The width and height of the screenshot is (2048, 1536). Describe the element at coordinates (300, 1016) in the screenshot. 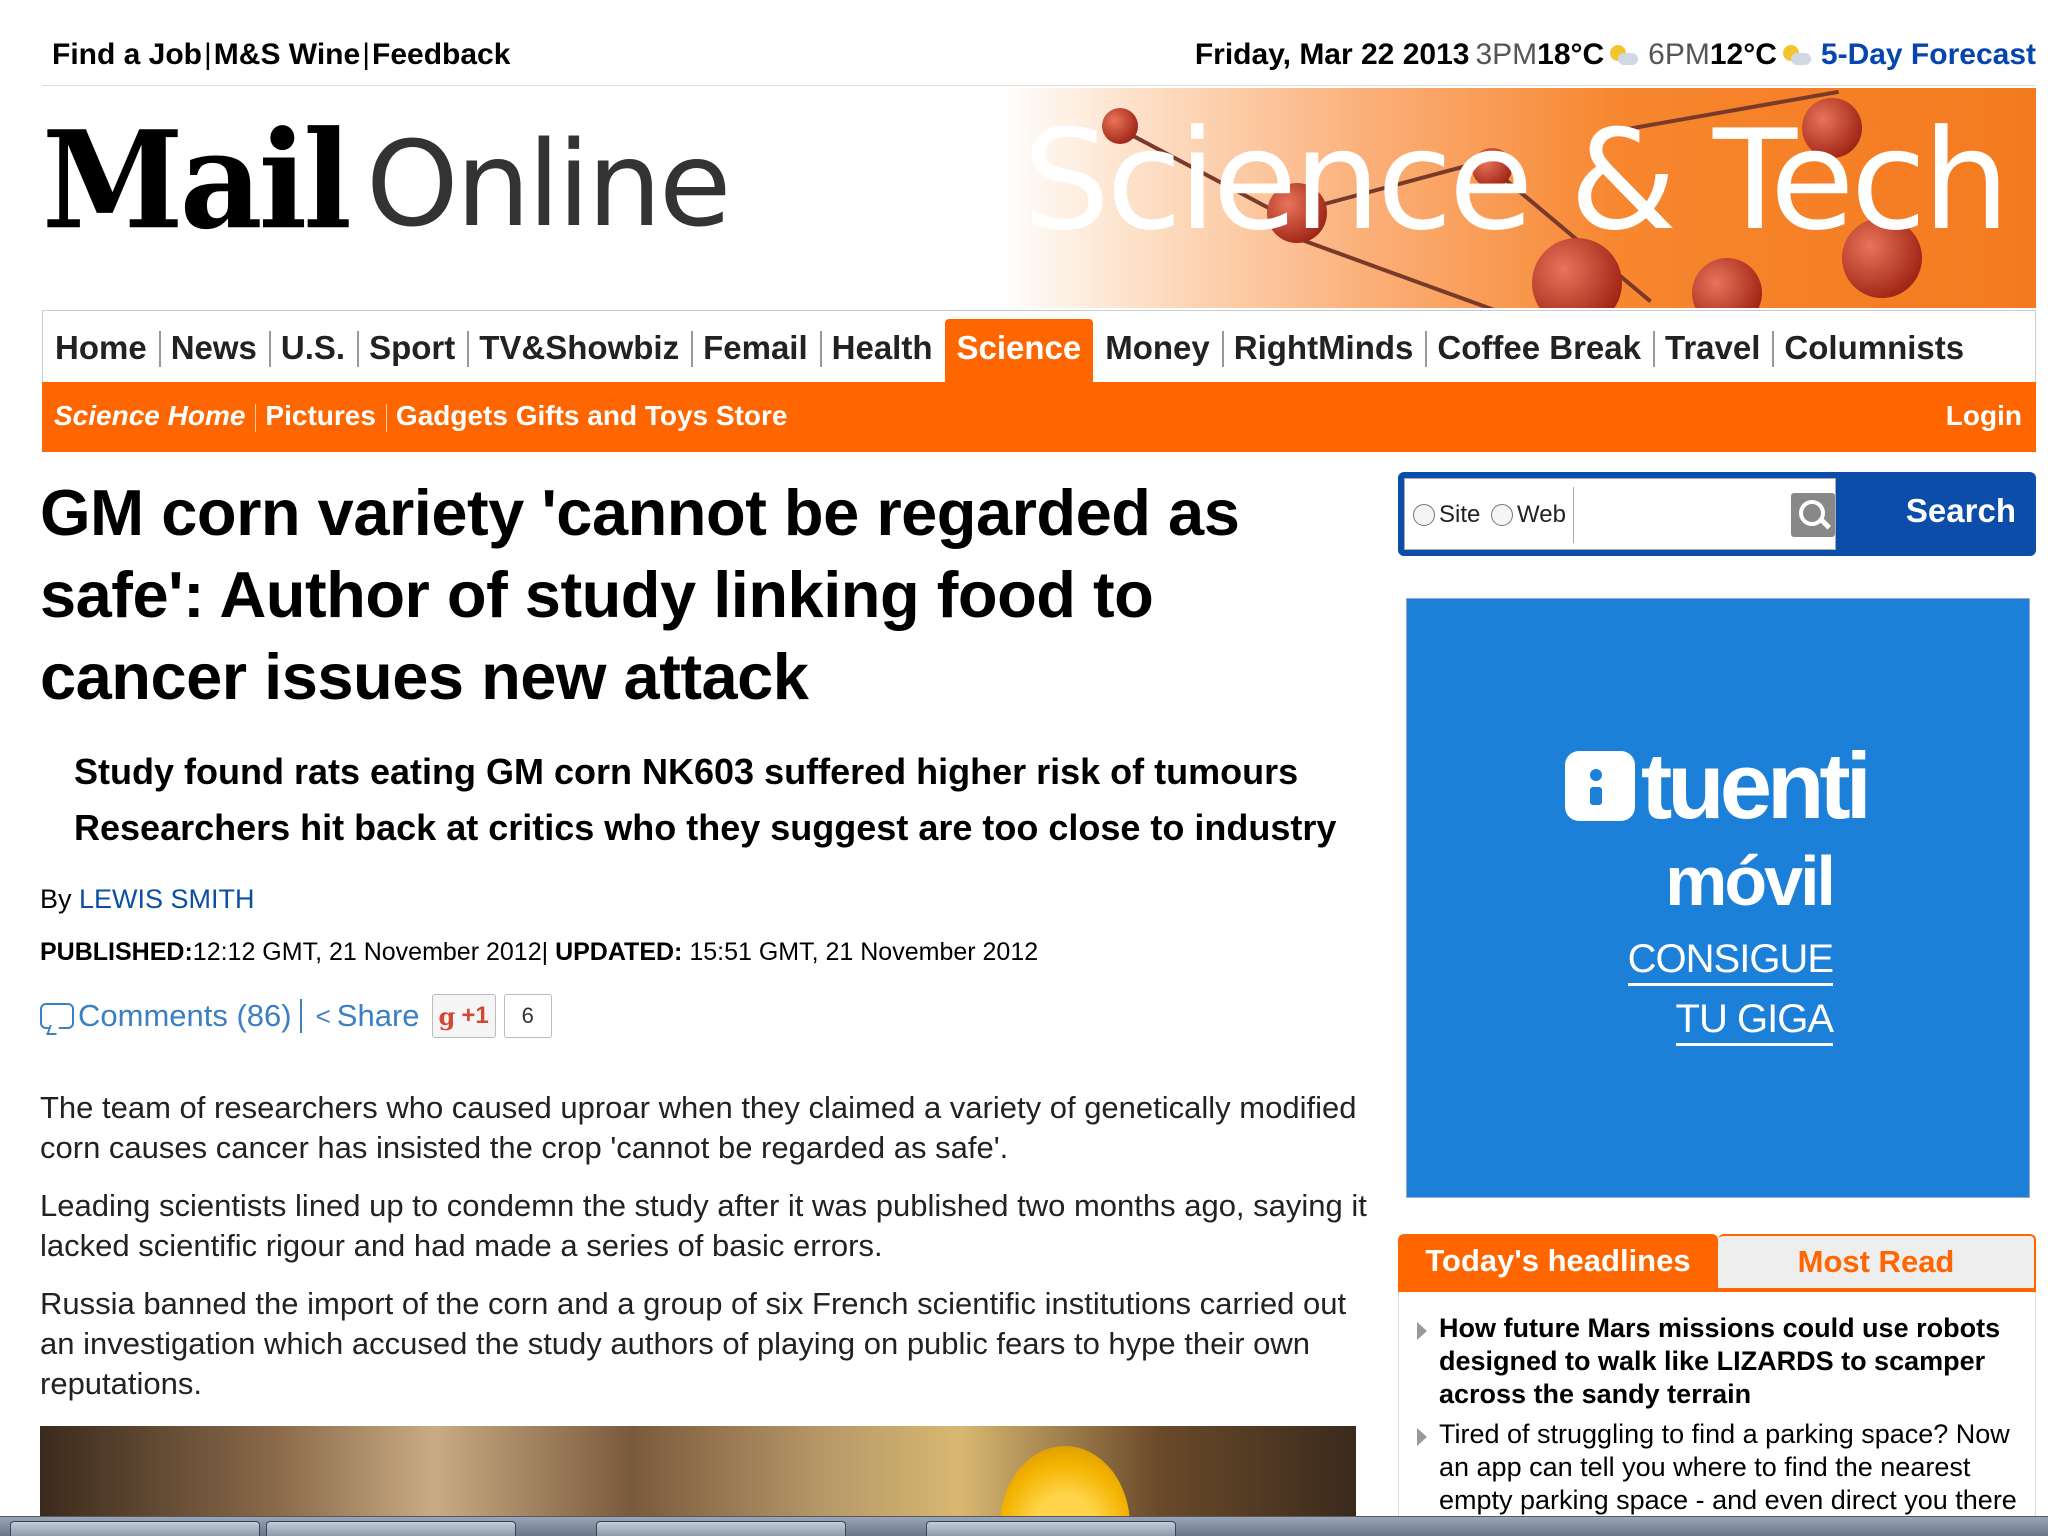

I see `separator` at that location.